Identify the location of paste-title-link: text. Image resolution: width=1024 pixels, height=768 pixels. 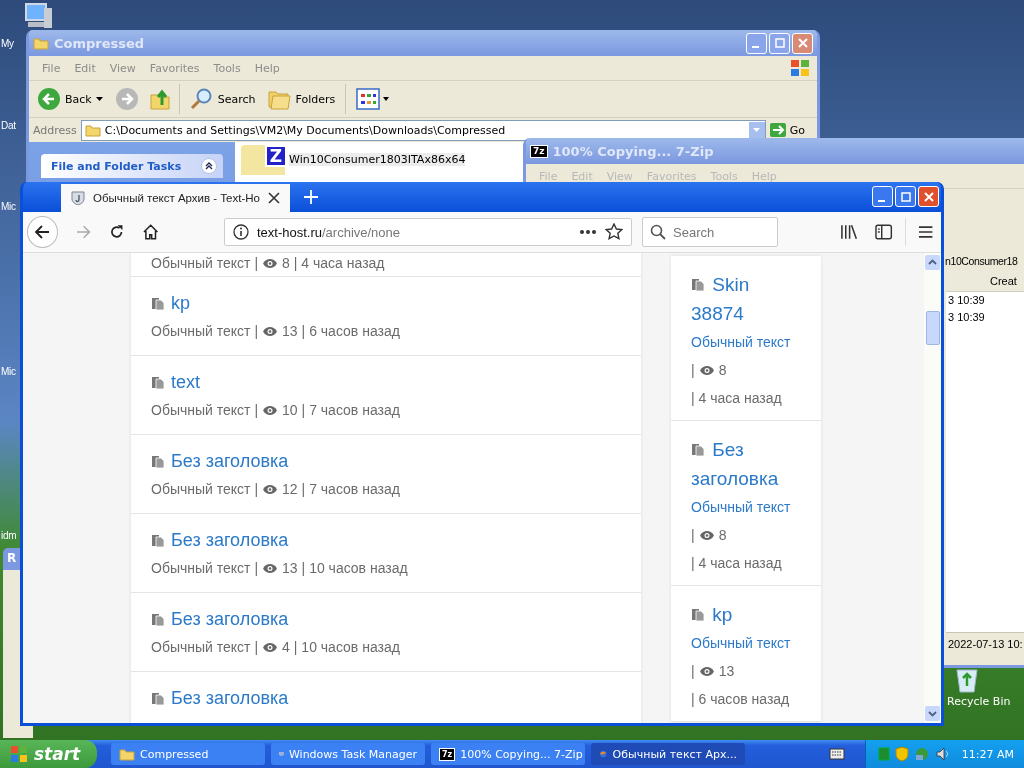
(185, 382).